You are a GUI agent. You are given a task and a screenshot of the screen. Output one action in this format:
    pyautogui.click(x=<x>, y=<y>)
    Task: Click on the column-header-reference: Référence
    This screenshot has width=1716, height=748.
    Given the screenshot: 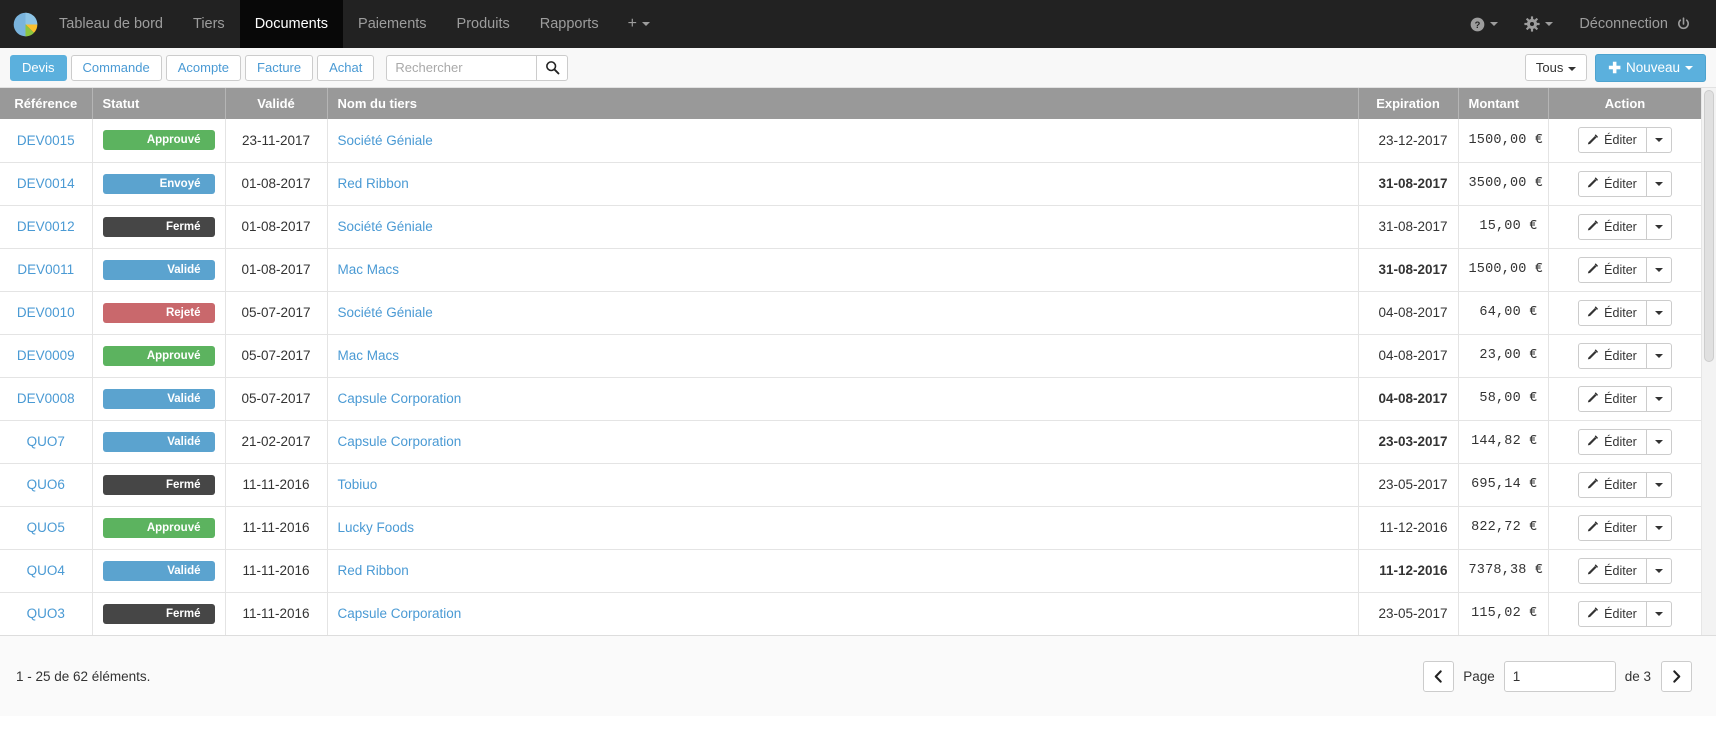 What is the action you would take?
    pyautogui.click(x=46, y=103)
    